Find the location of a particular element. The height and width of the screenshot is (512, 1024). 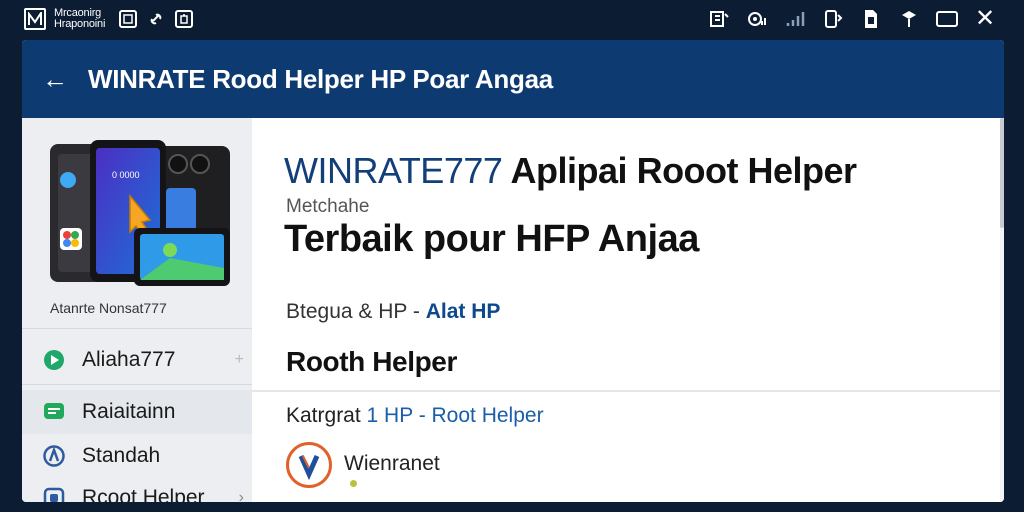

page-title: WINRATE777 Aplipai Rooot Helper is located at coordinates (570, 171).